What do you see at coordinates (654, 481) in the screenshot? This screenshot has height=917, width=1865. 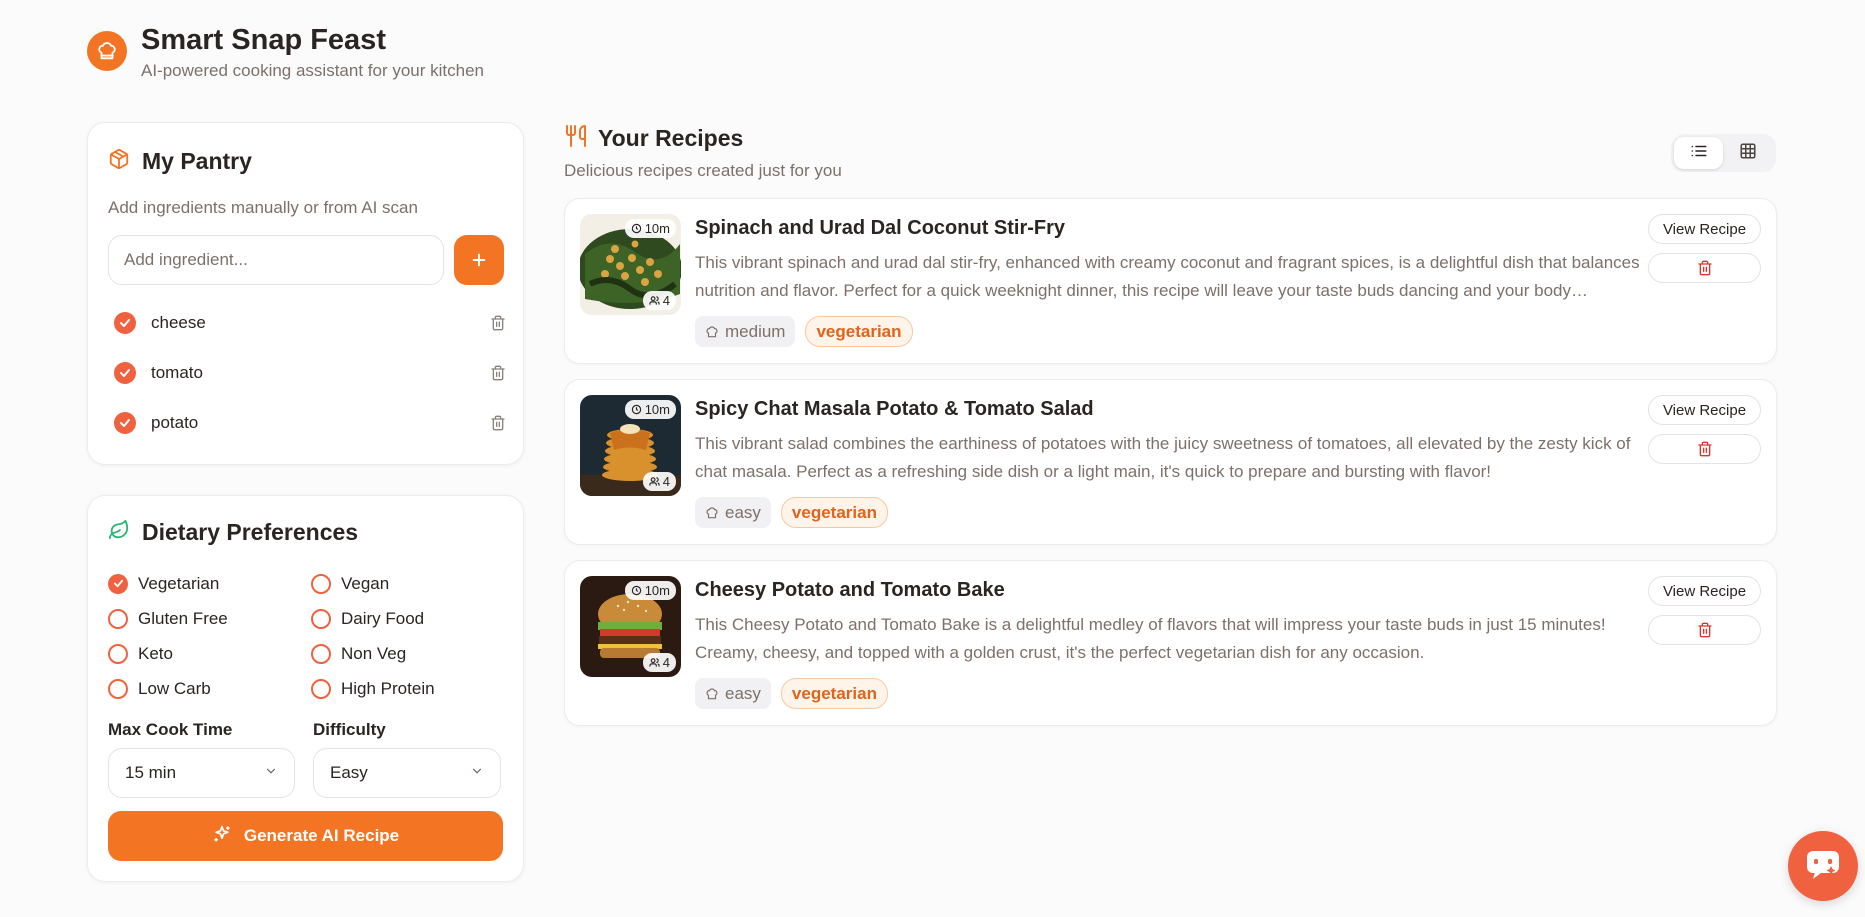 I see `users-icon` at bounding box center [654, 481].